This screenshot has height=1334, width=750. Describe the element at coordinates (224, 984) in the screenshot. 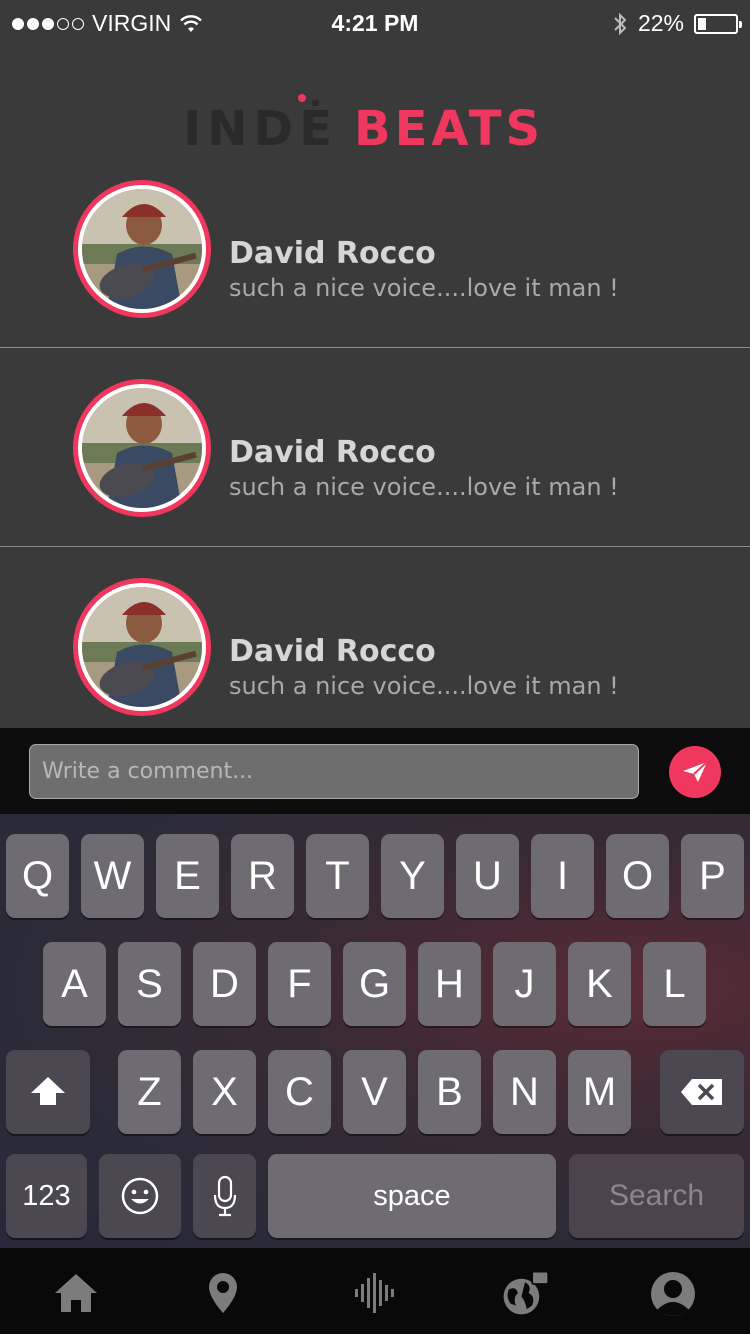

I see `key-d: D` at that location.